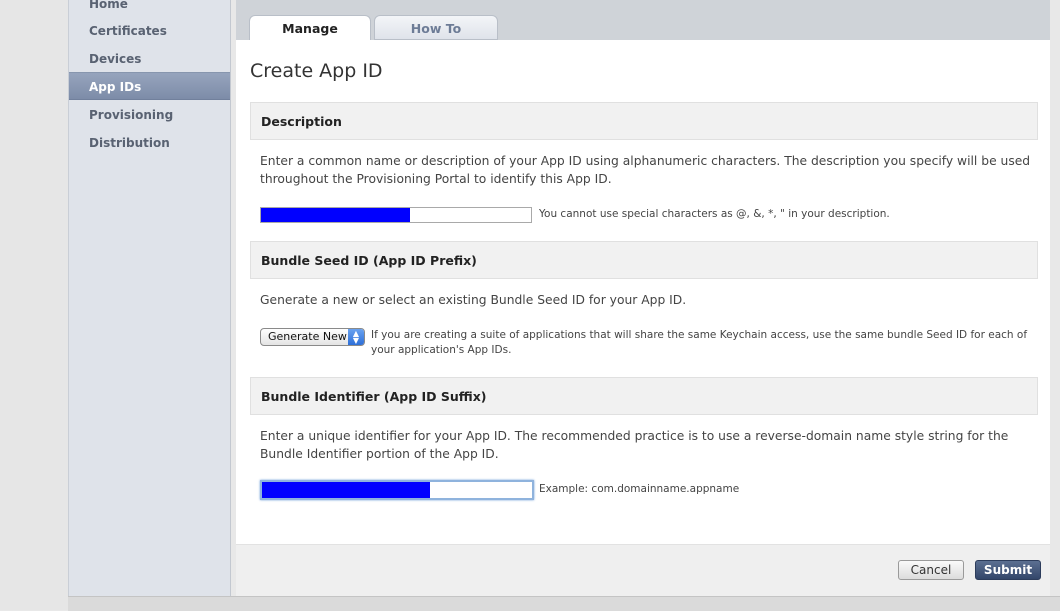 The image size is (1060, 611). I want to click on sidebar-item-provisioning: Provisioning, so click(149, 115).